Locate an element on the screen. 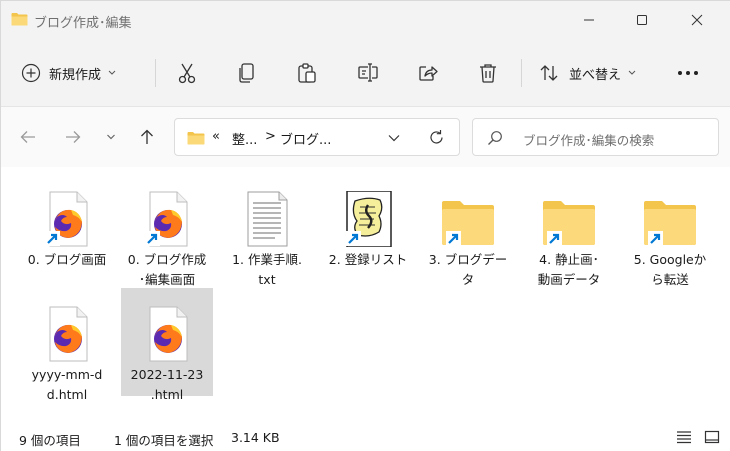 The height and width of the screenshot is (451, 730). file-name: yyyy-mm-d d.html is located at coordinates (67, 384).